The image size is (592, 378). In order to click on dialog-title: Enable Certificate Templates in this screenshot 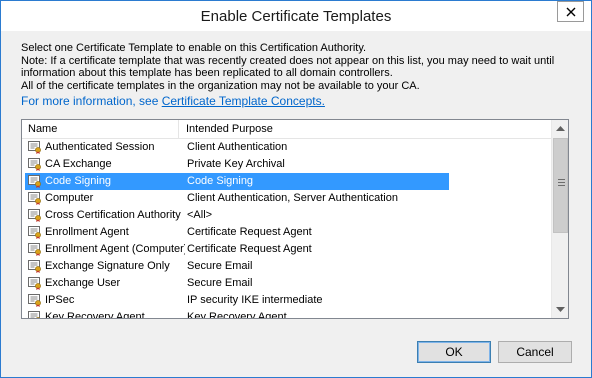, I will do `click(296, 16)`.